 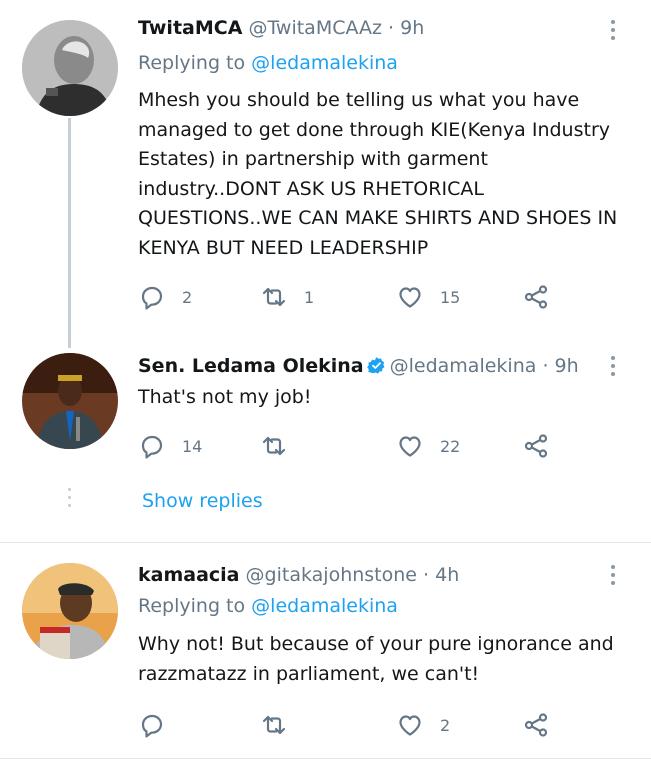 I want to click on show-replies-link: Show replies, so click(x=202, y=501).